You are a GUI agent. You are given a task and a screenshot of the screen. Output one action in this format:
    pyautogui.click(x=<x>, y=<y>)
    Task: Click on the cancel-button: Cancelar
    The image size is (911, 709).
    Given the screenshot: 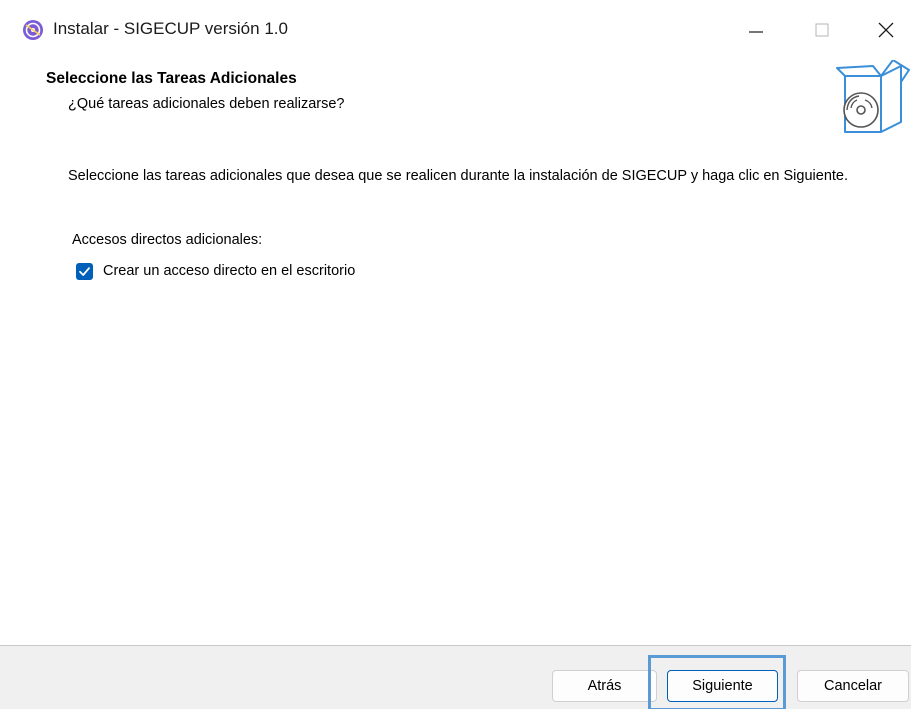 What is the action you would take?
    pyautogui.click(x=853, y=686)
    